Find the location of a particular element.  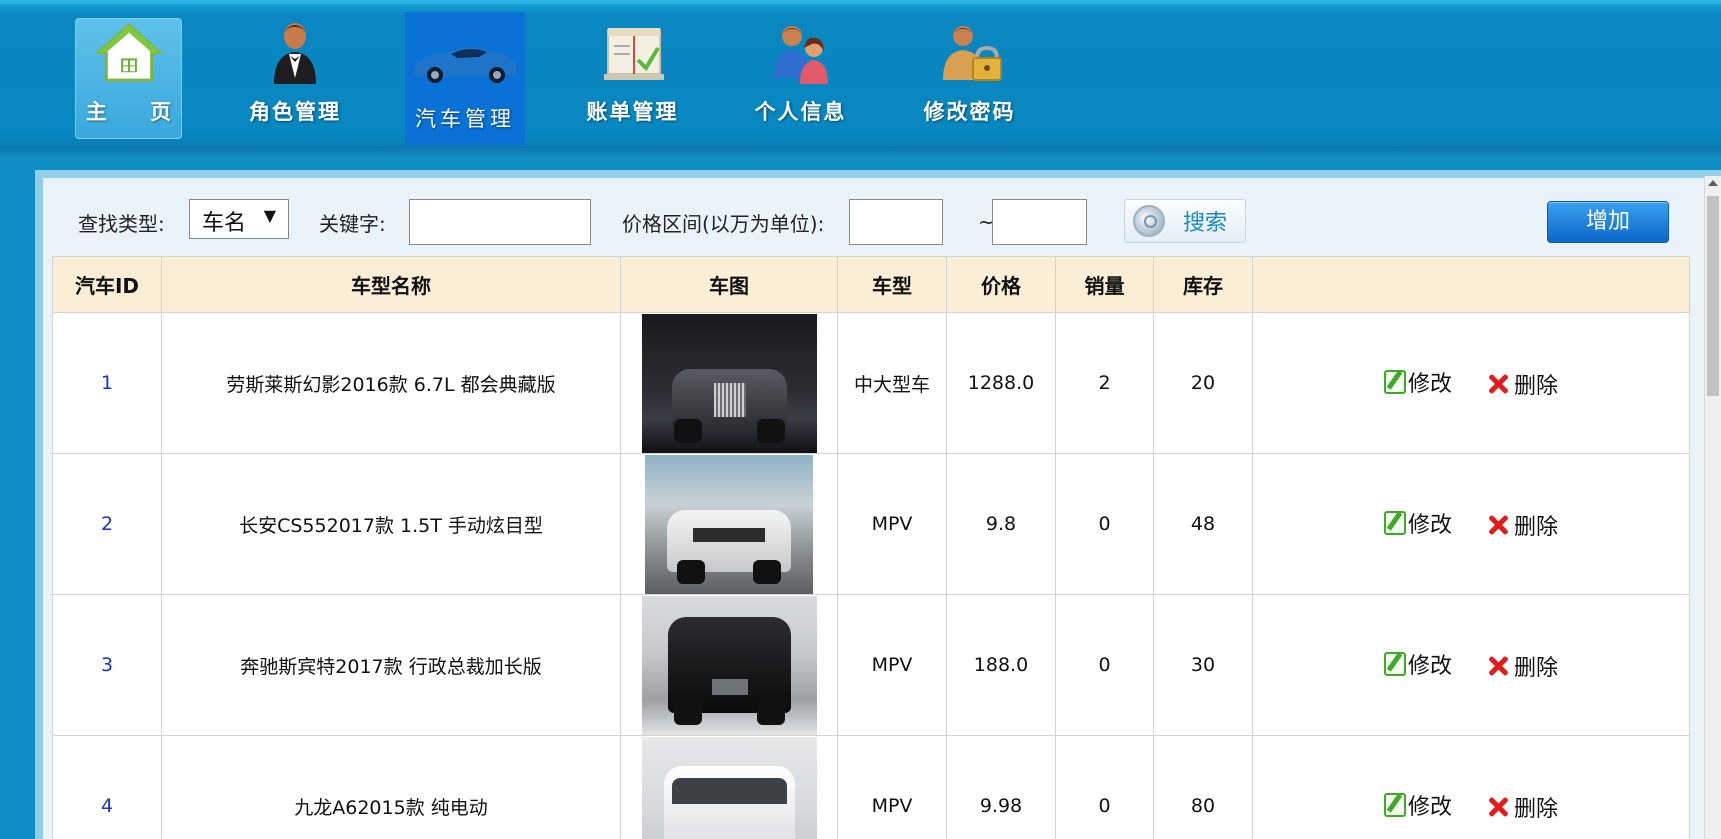

column-header-stock: 库存 is located at coordinates (1203, 284).